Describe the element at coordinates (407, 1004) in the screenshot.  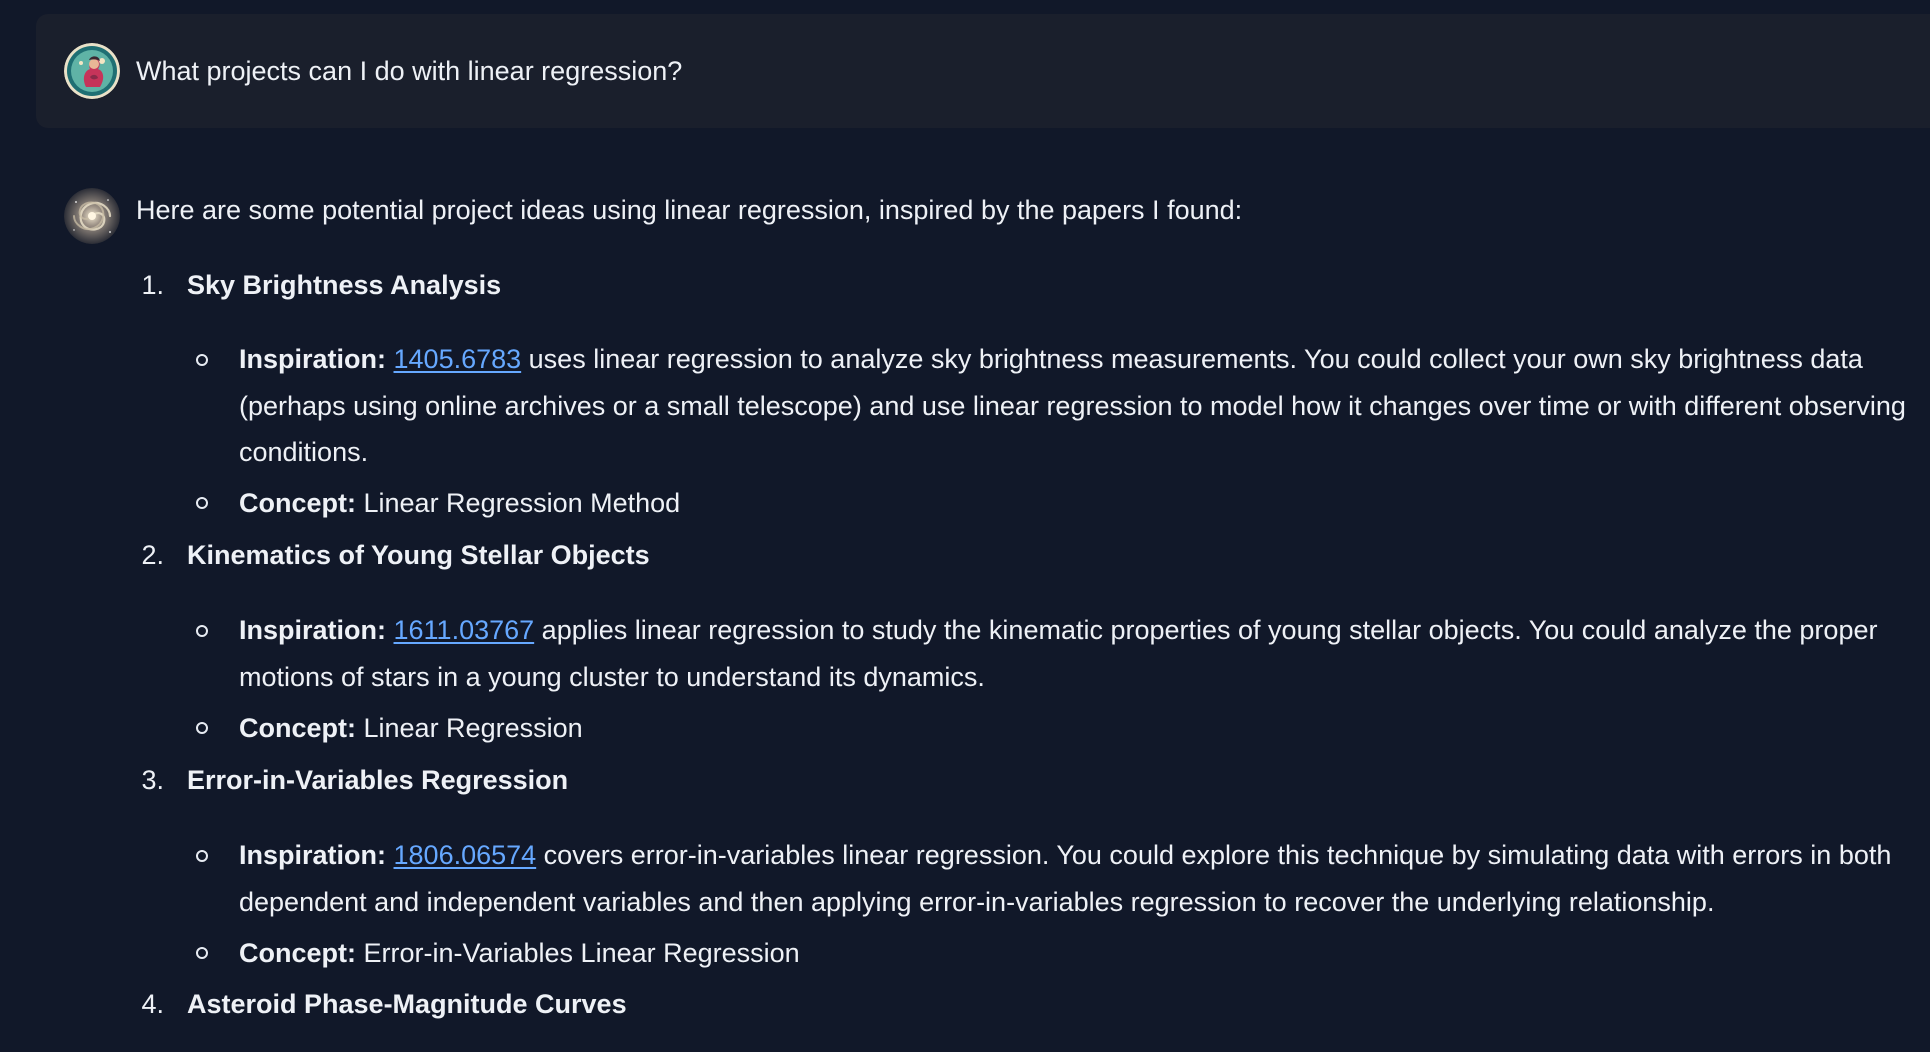
I see `project-title: Asteroid Phase-Magnitude Curves` at that location.